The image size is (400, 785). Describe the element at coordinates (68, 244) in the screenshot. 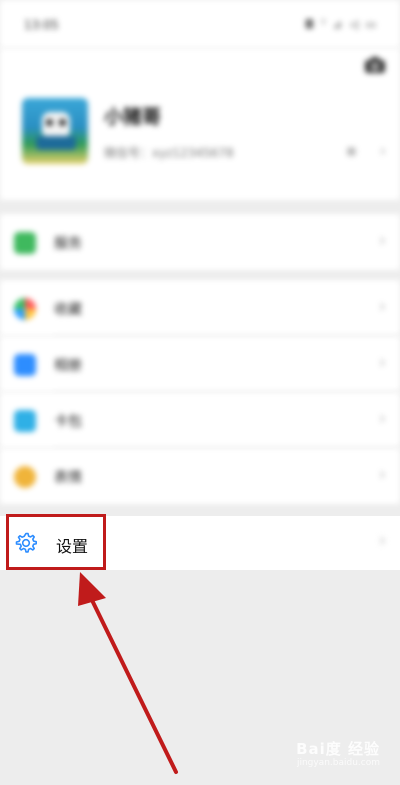

I see `menu-item-label: 服务` at that location.